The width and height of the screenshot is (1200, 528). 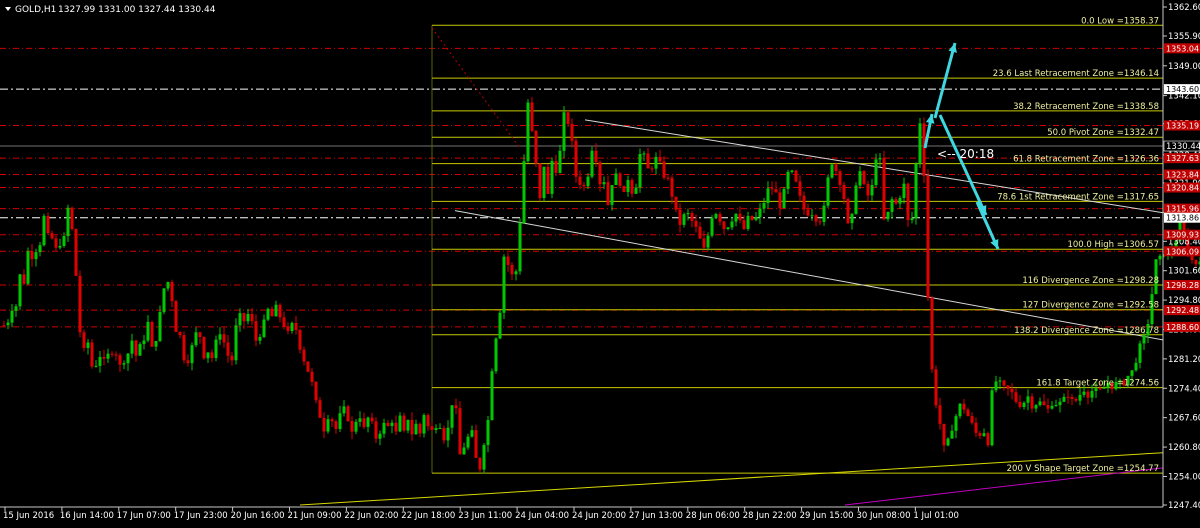 What do you see at coordinates (144, 516) in the screenshot?
I see `time-tick-label: 17 Jun 07:00` at bounding box center [144, 516].